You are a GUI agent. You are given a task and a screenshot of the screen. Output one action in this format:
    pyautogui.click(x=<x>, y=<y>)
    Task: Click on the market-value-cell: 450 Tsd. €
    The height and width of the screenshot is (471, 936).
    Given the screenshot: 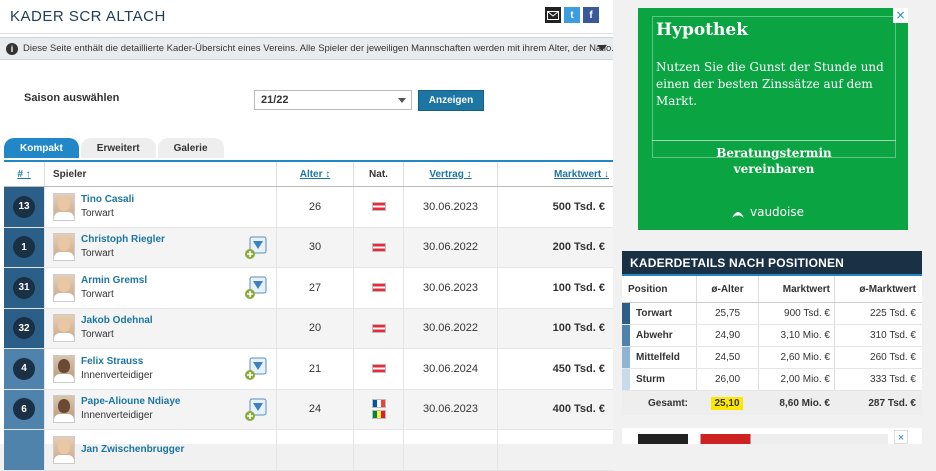 What is the action you would take?
    pyautogui.click(x=555, y=369)
    